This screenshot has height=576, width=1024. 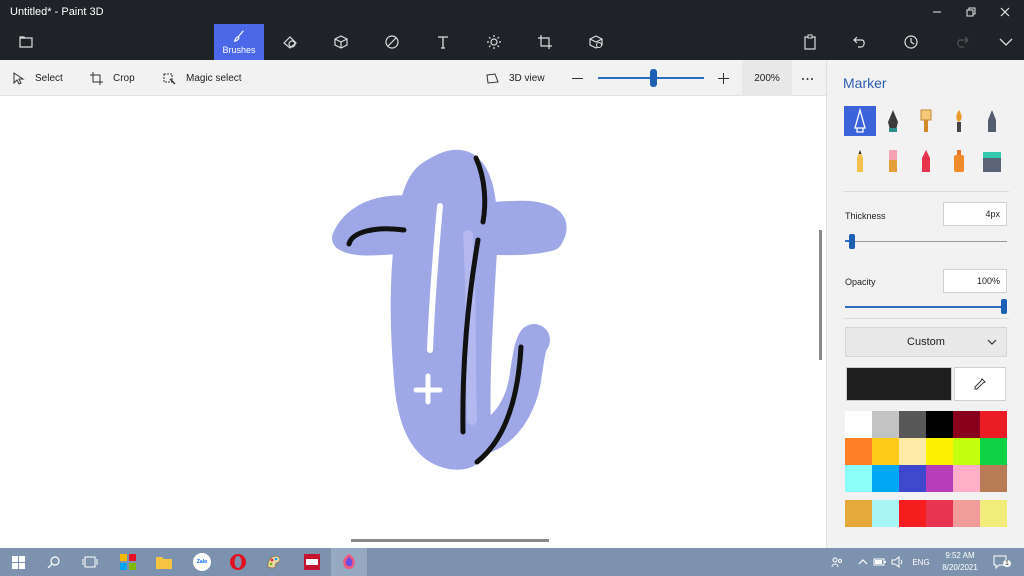 I want to click on effects-icon, so click(x=494, y=42).